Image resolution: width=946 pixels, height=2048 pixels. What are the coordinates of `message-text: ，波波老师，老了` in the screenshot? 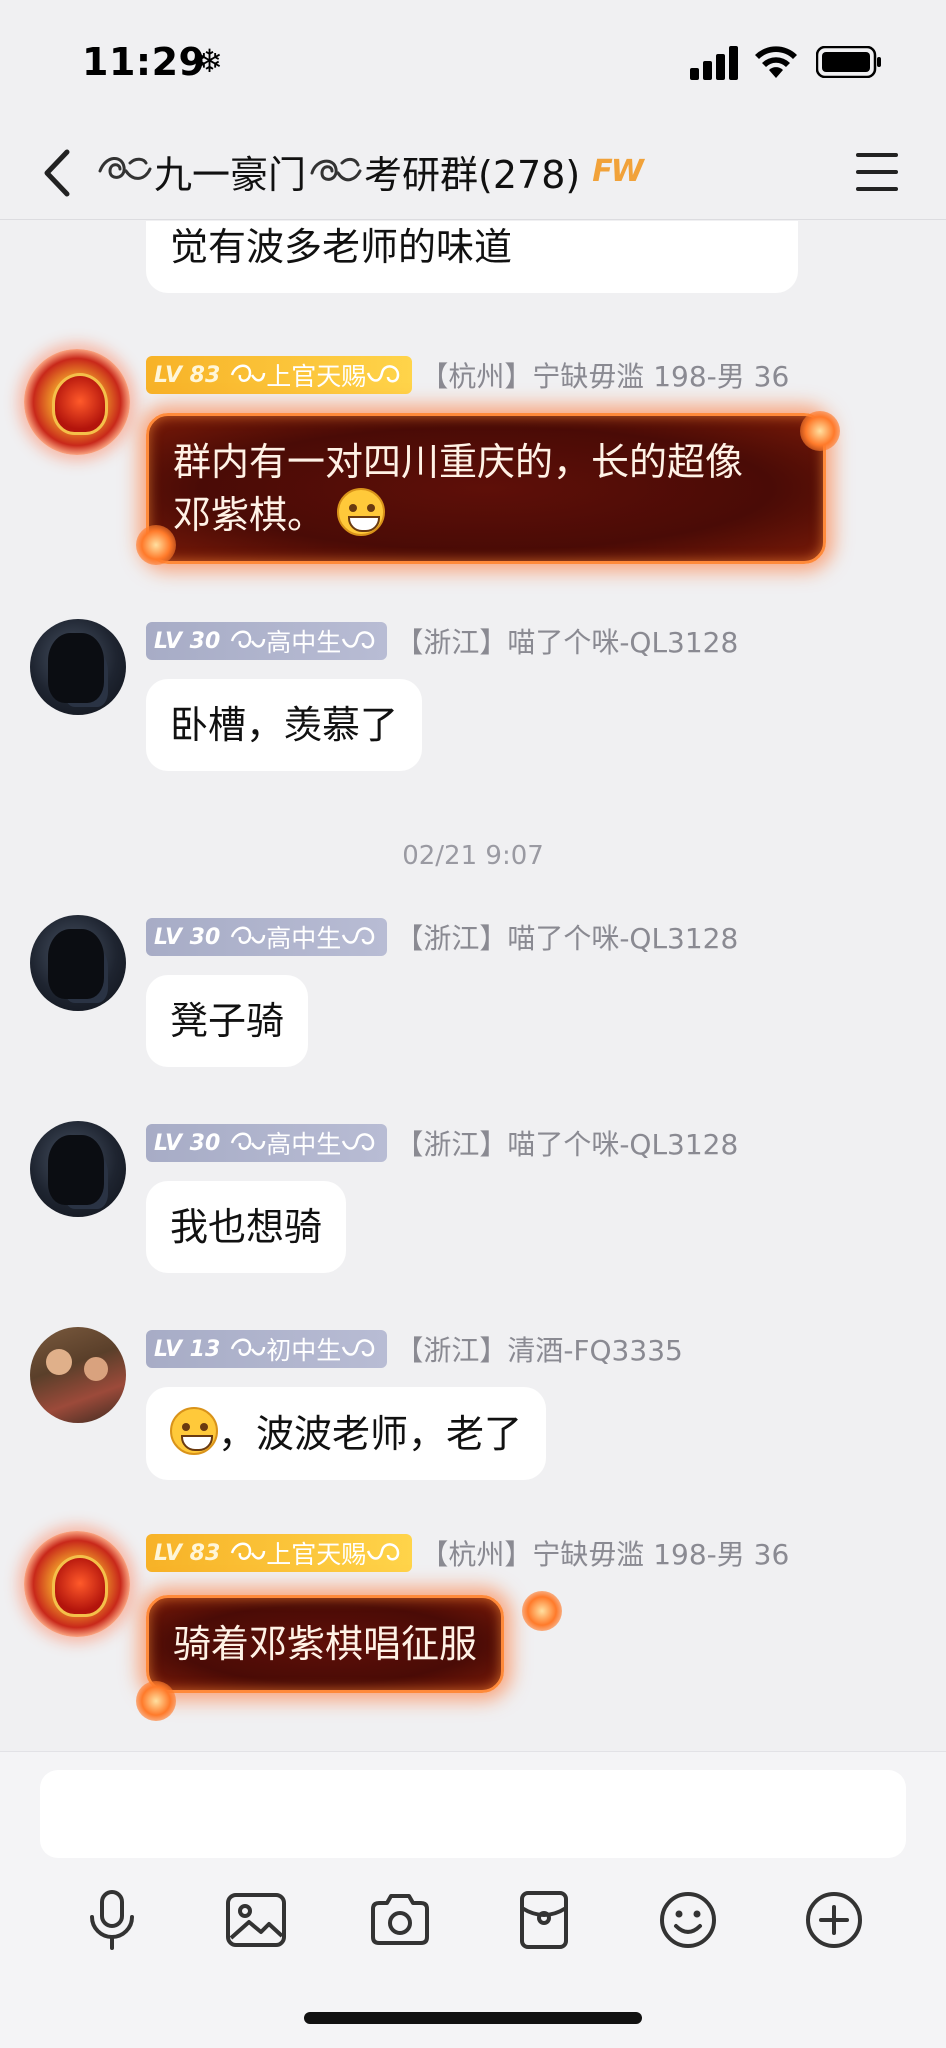 It's located at (370, 1434).